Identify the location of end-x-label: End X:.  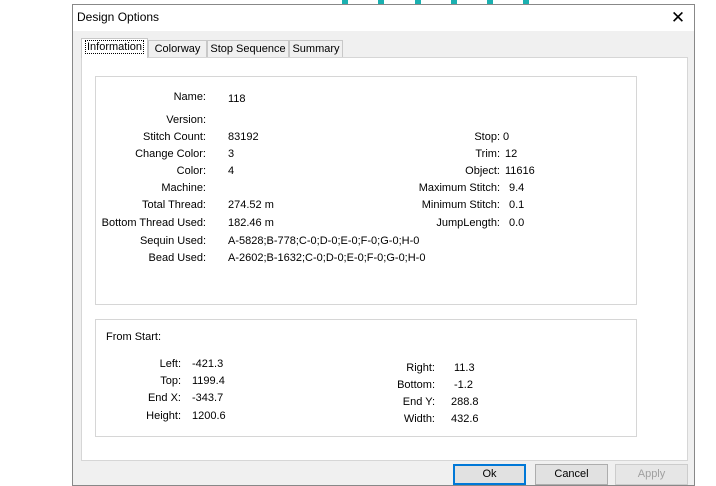
(164, 398).